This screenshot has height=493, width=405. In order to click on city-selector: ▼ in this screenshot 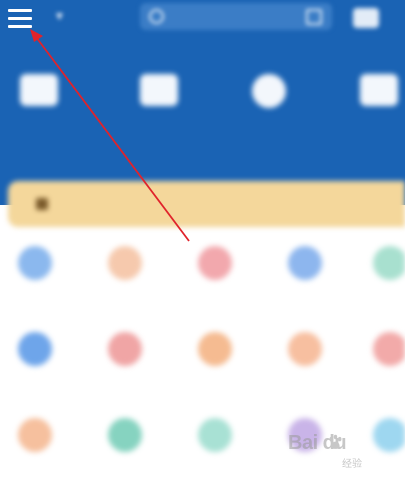, I will do `click(57, 17)`.